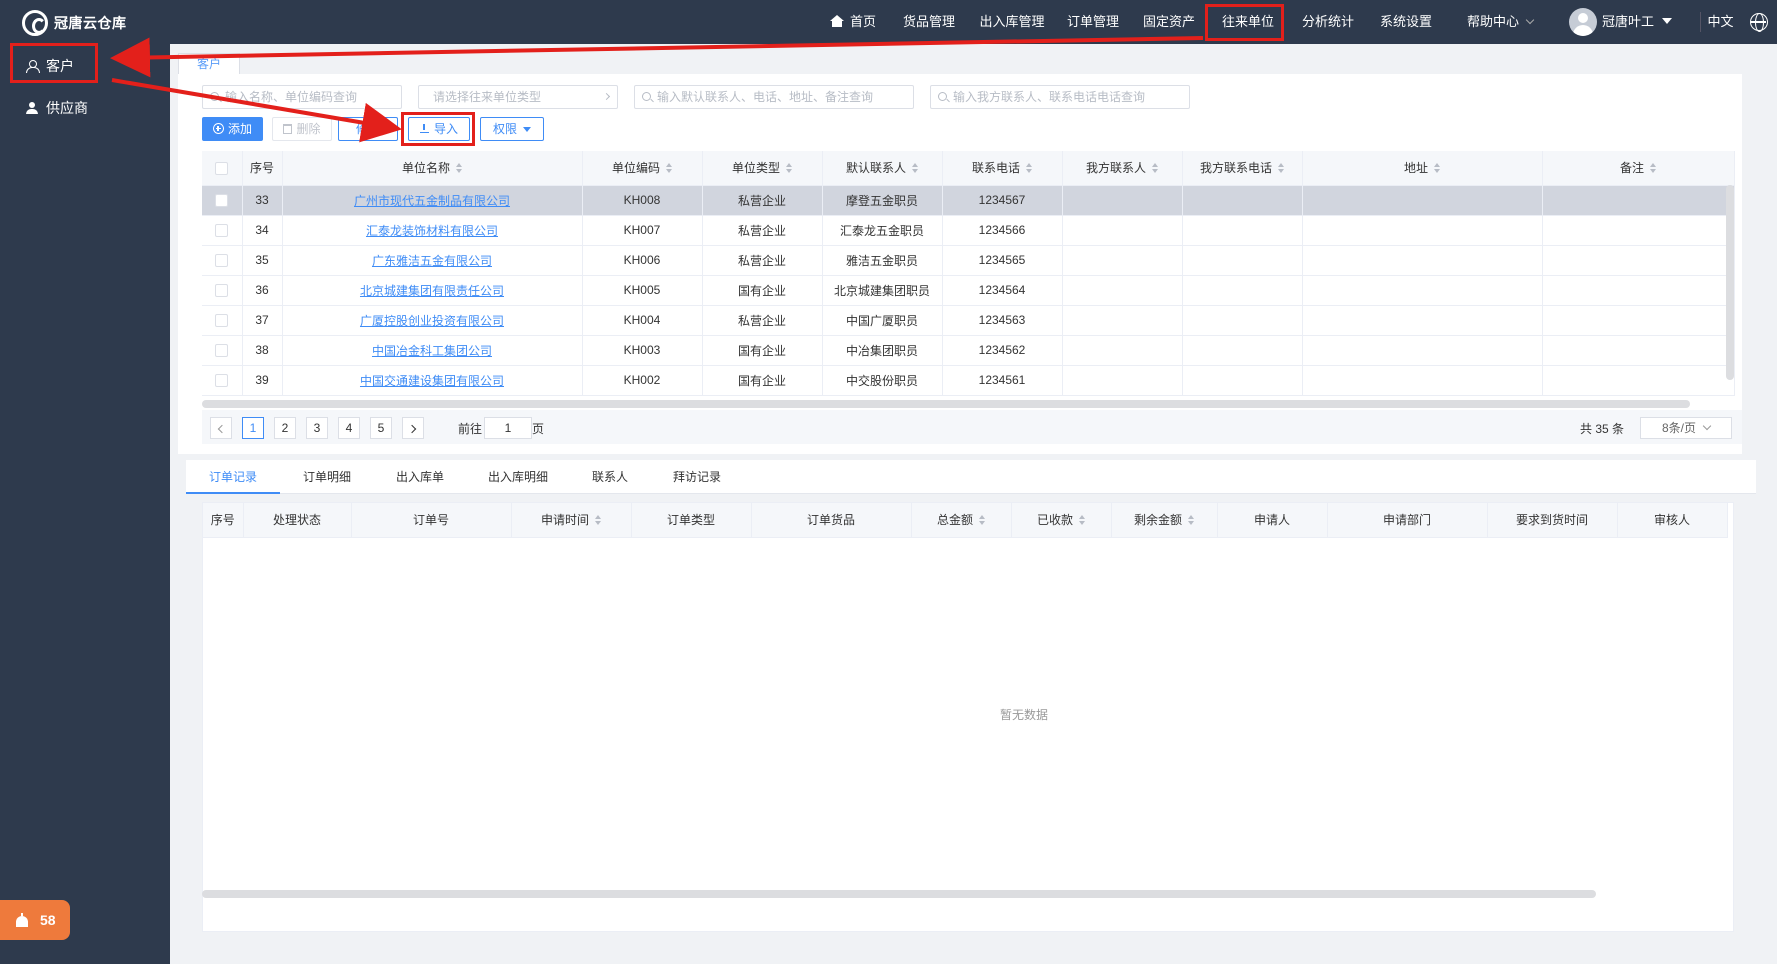 The height and width of the screenshot is (964, 1777). Describe the element at coordinates (253, 428) in the screenshot. I see `page-1: 1` at that location.